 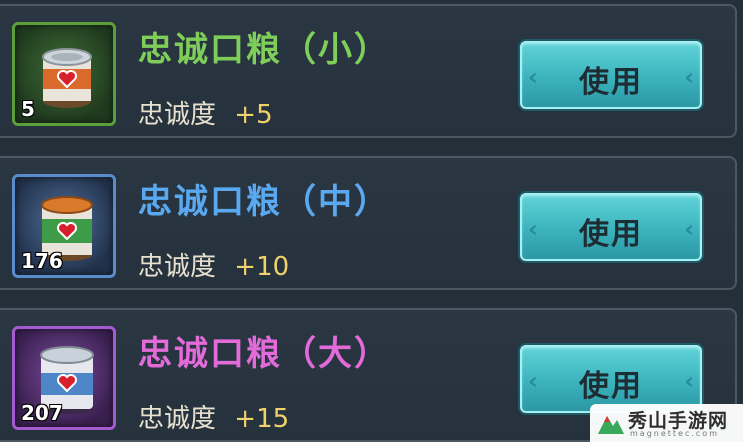 What do you see at coordinates (262, 419) in the screenshot?
I see `loyalty-value: +15` at bounding box center [262, 419].